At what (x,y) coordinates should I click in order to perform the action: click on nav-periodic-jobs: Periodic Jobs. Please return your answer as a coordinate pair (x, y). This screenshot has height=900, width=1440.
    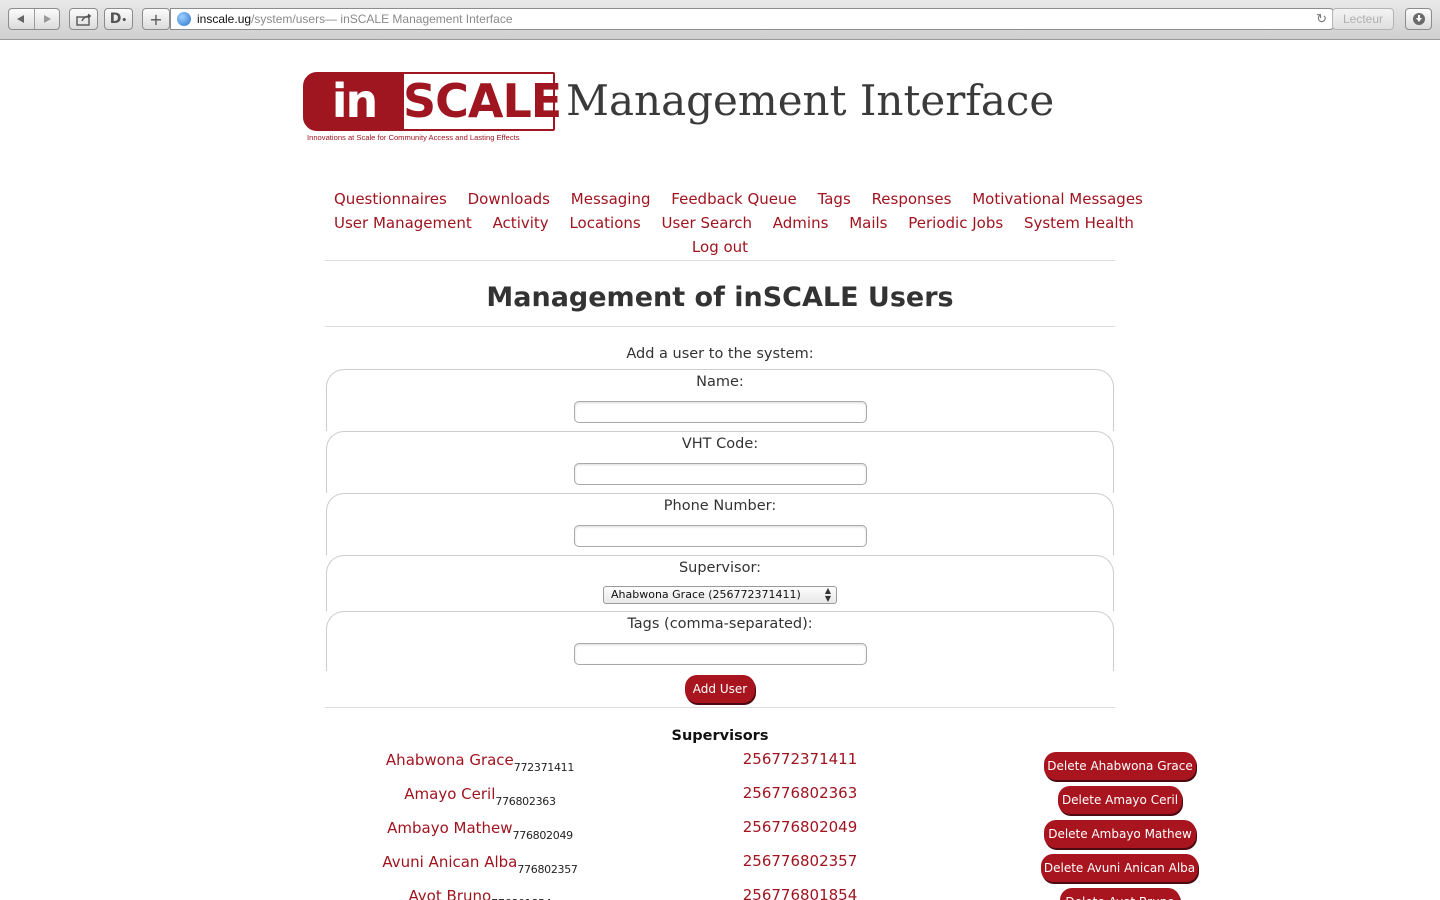
    Looking at the image, I should click on (955, 223).